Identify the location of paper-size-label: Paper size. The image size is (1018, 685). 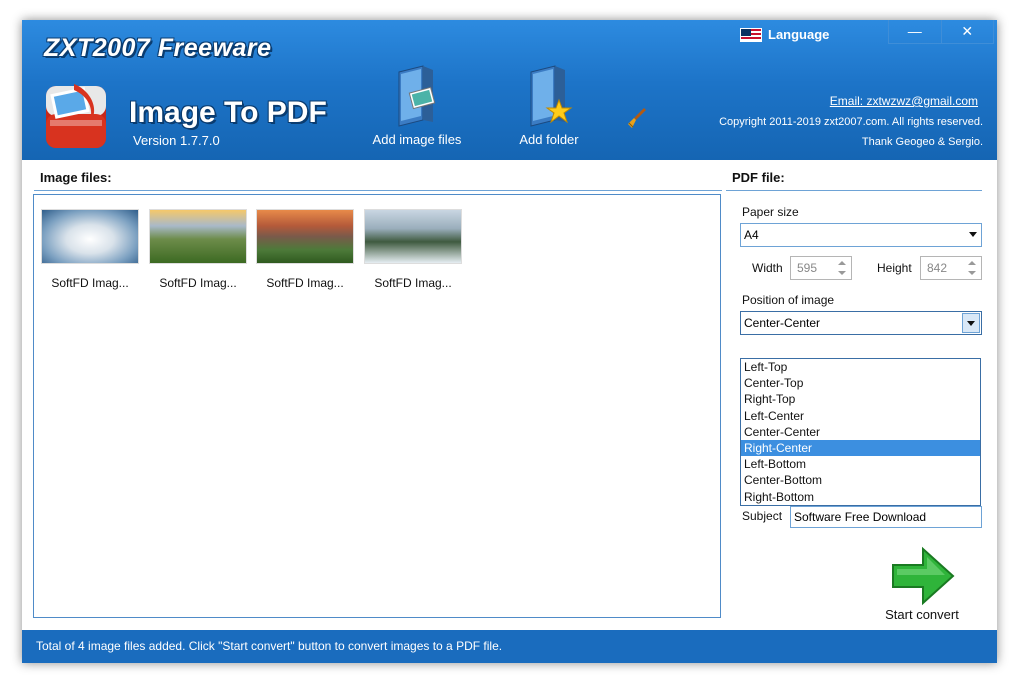
(770, 212).